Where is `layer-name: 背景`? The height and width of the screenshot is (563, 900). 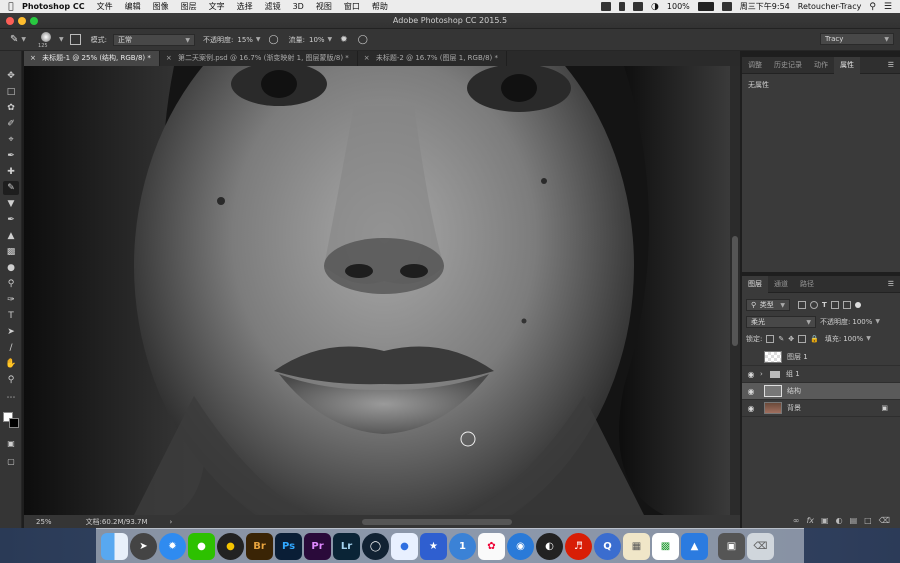 layer-name: 背景 is located at coordinates (794, 408).